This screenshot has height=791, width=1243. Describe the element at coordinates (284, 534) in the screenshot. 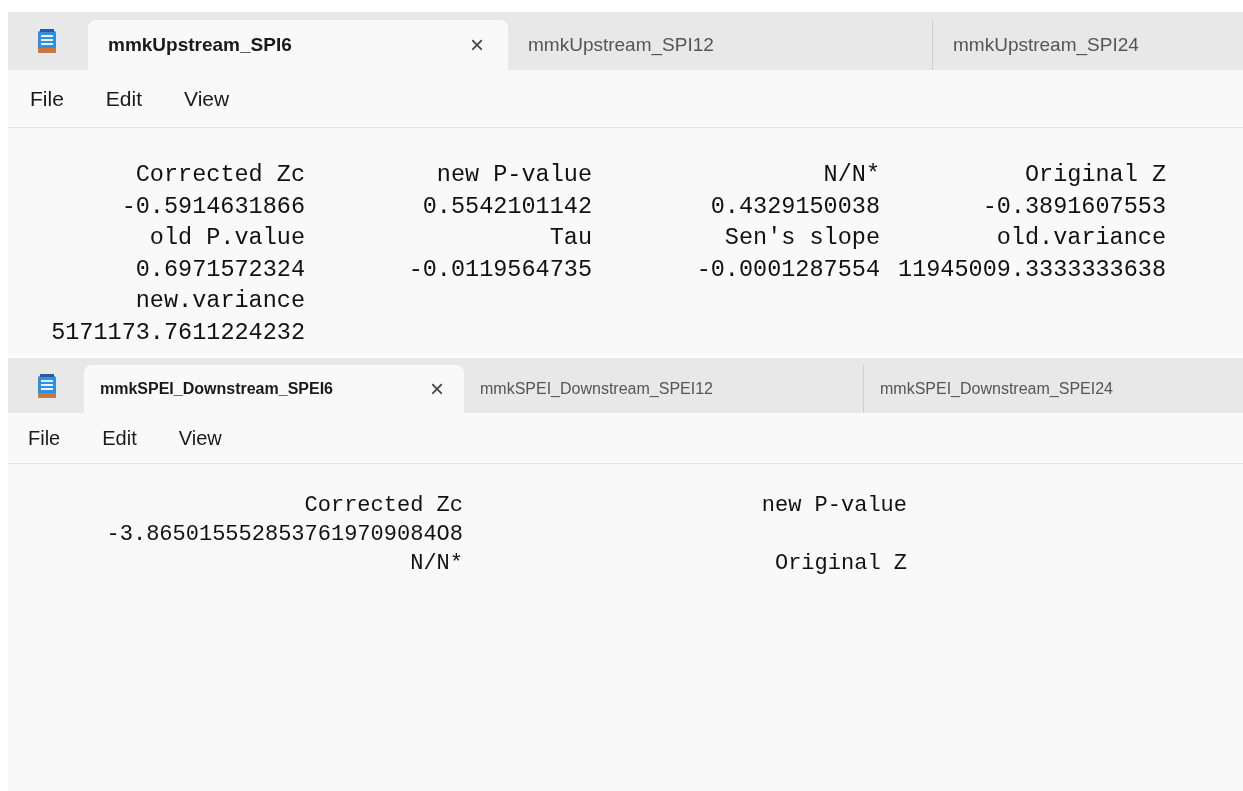

I see `output-value: -3.8650155528537619709084O8` at that location.